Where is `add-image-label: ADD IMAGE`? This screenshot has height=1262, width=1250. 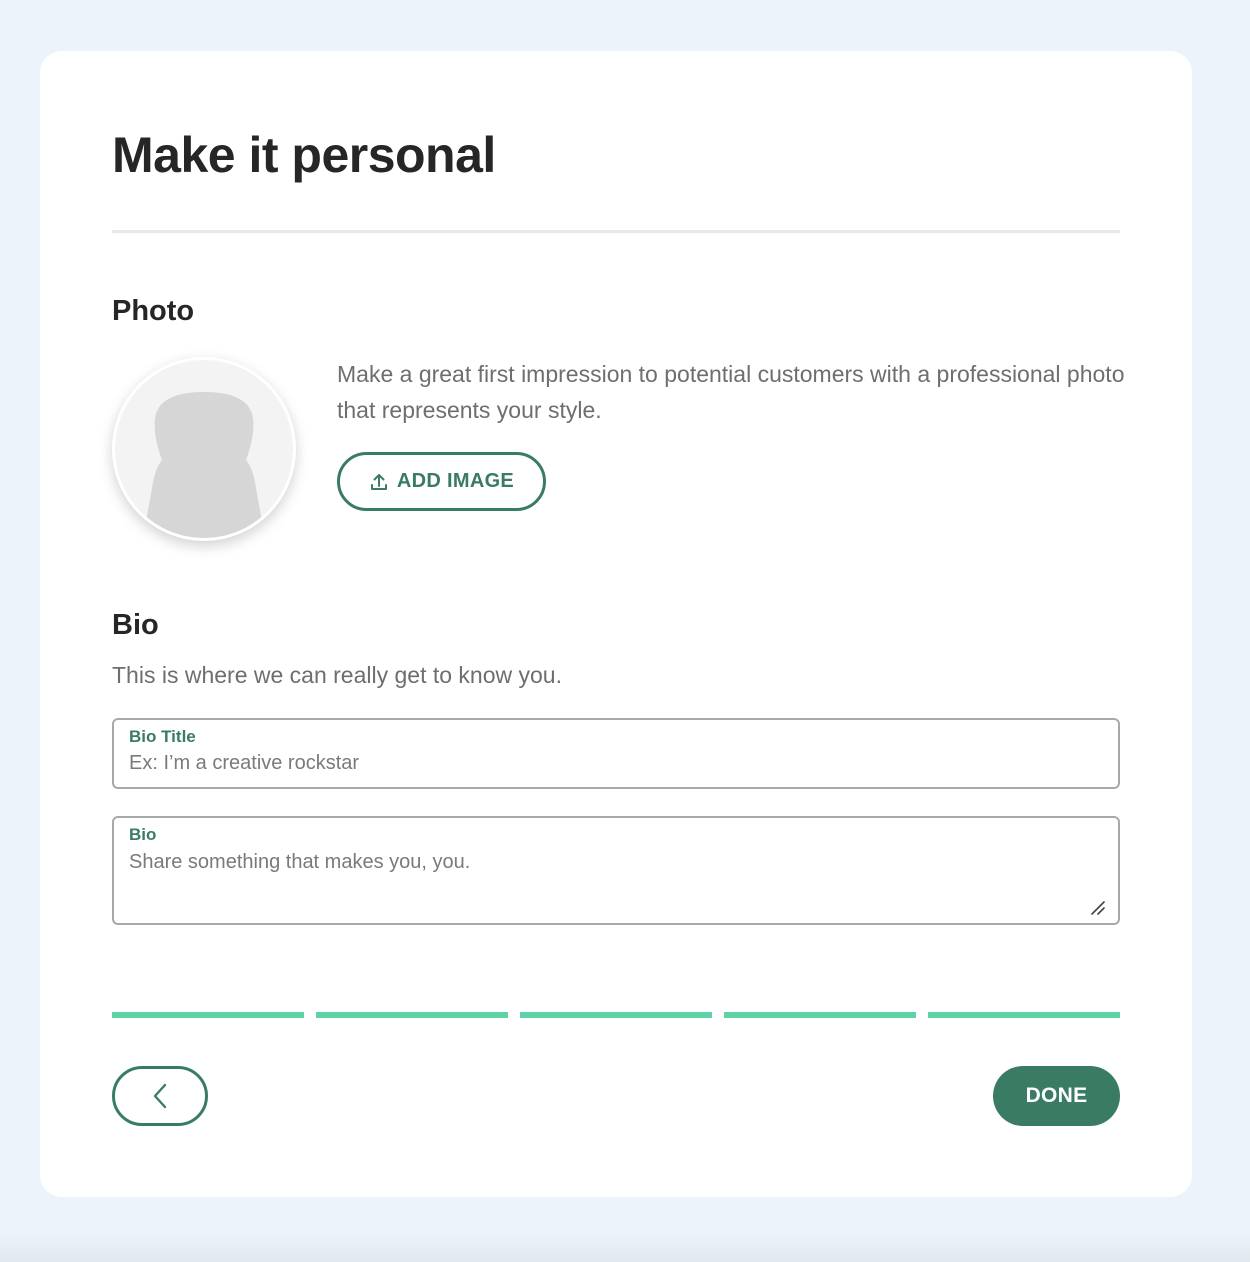 add-image-label: ADD IMAGE is located at coordinates (455, 481).